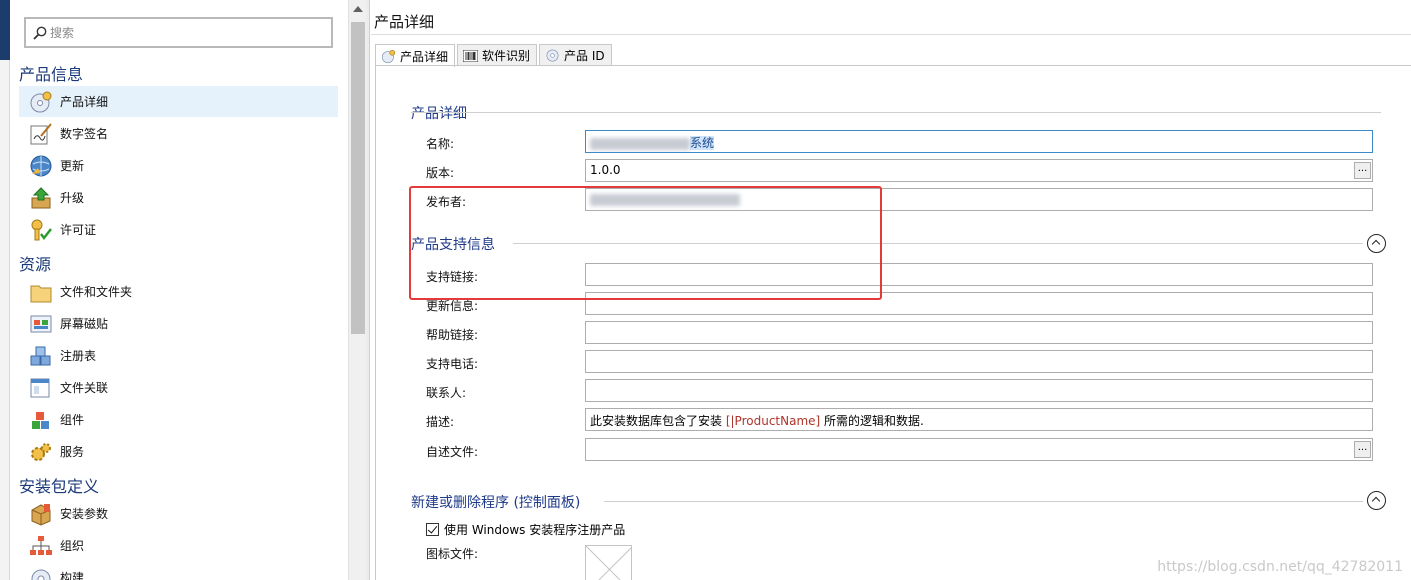 Image resolution: width=1411 pixels, height=580 pixels. Describe the element at coordinates (5, 290) in the screenshot. I see `left-edge-strip` at that location.